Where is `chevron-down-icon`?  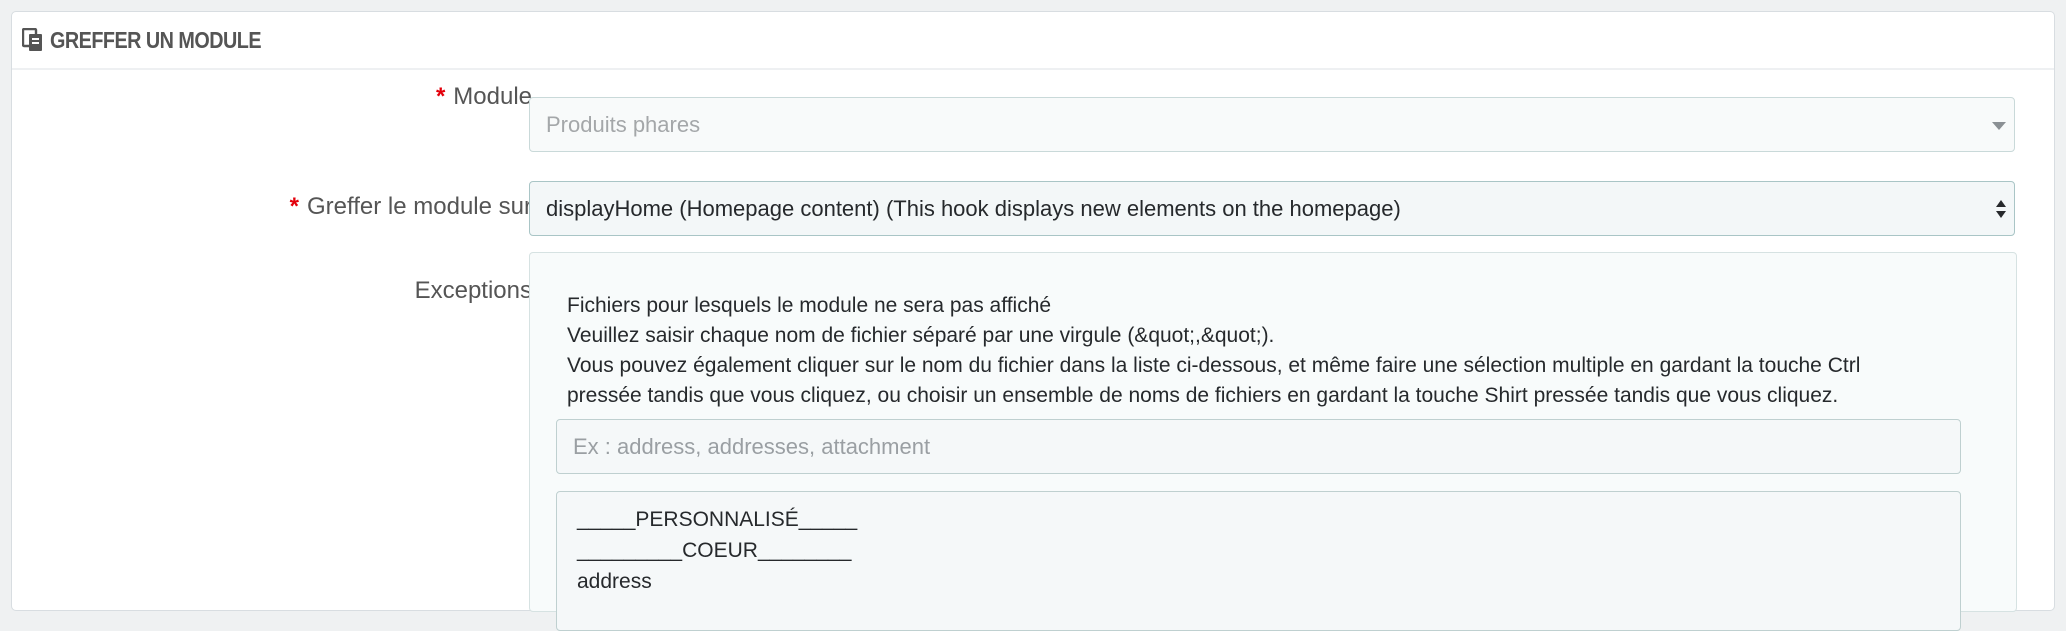 chevron-down-icon is located at coordinates (1999, 126).